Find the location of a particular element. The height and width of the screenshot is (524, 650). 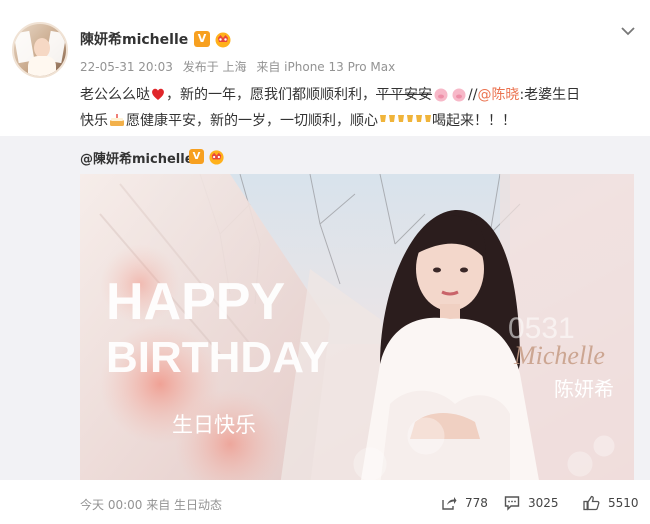

text-segment: :老婆生日 is located at coordinates (550, 95).